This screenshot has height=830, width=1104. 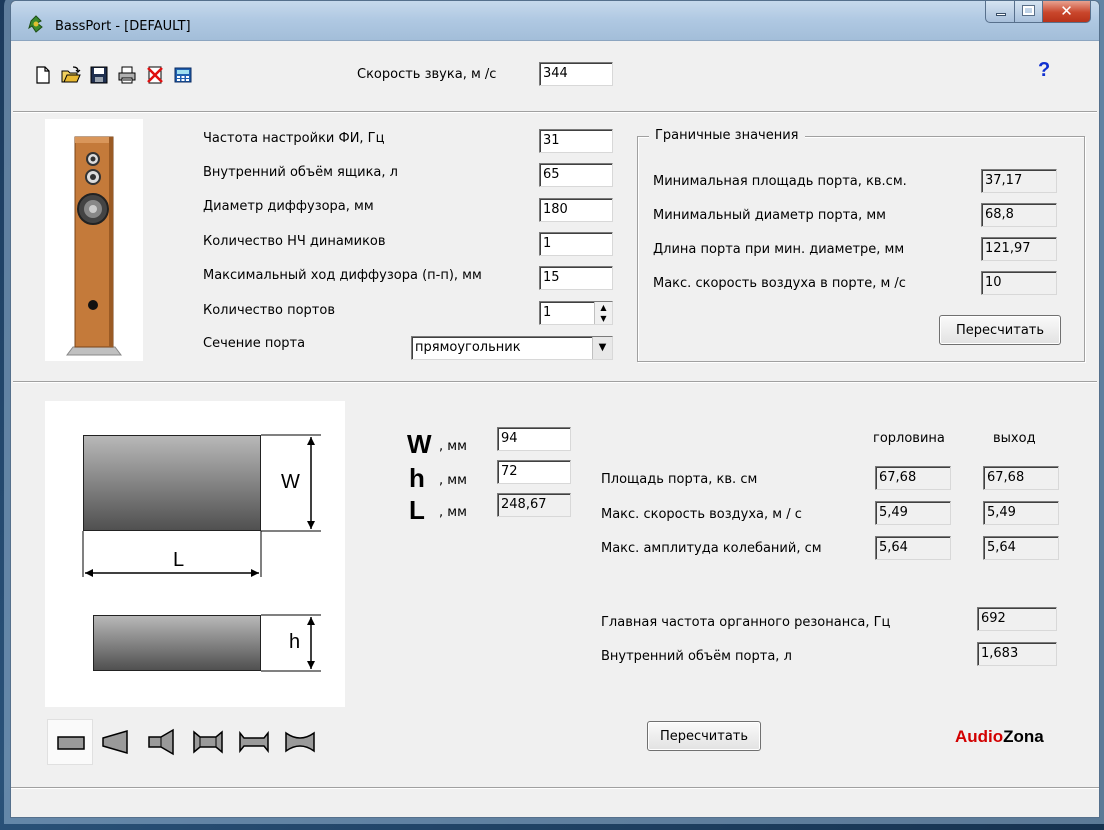 What do you see at coordinates (254, 742) in the screenshot?
I see `double-flare-port-shape-icon` at bounding box center [254, 742].